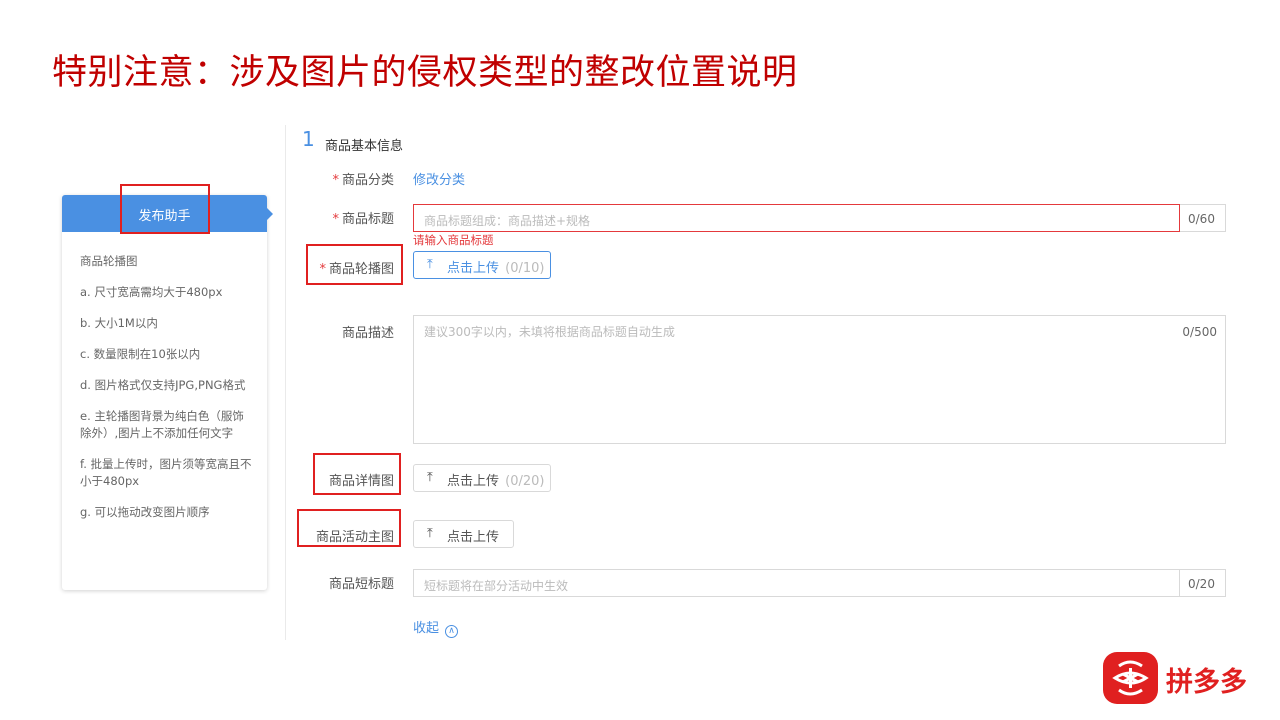  Describe the element at coordinates (482, 265) in the screenshot. I see `carousel-upload-button: ⤒ 点击上传 (0/10)` at that location.